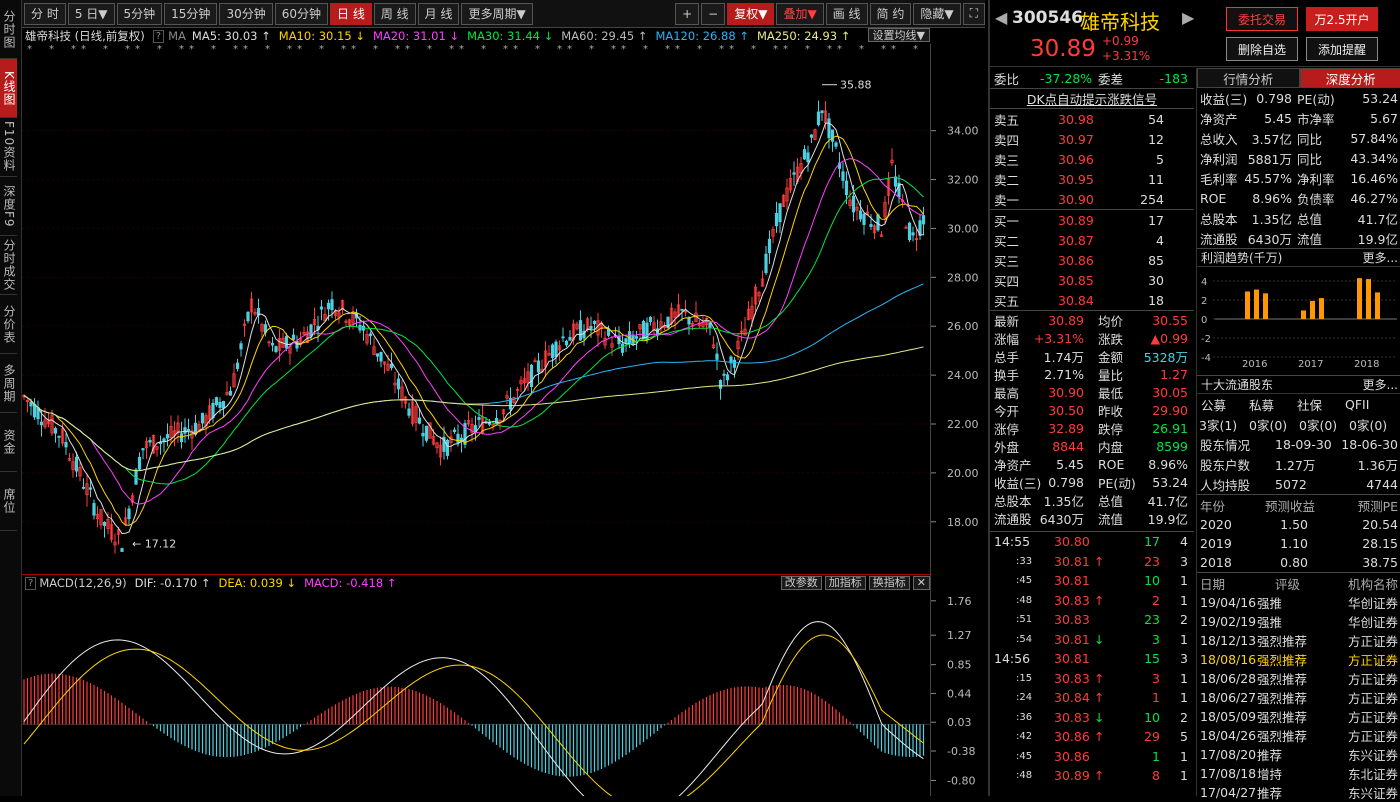 This screenshot has width=1400, height=802. I want to click on side-tab-1: K线图, so click(8, 88).